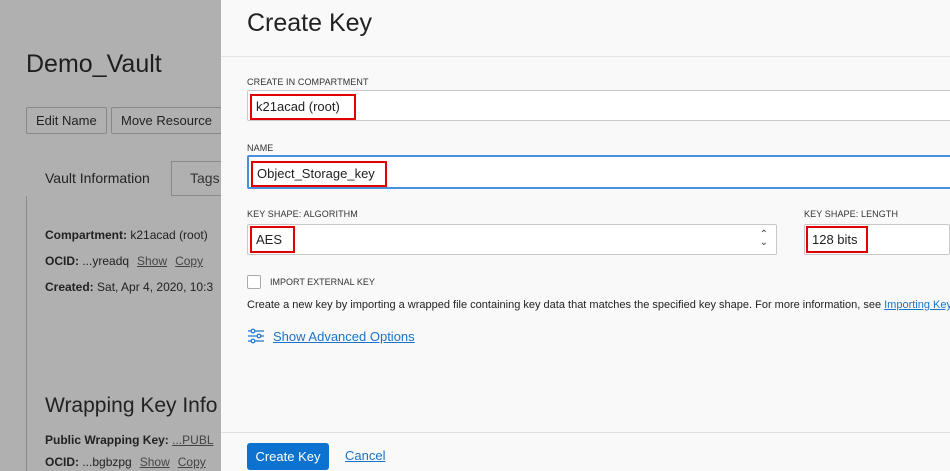 This screenshot has height=471, width=950. What do you see at coordinates (152, 261) in the screenshot?
I see `show-ocid-link: Show` at bounding box center [152, 261].